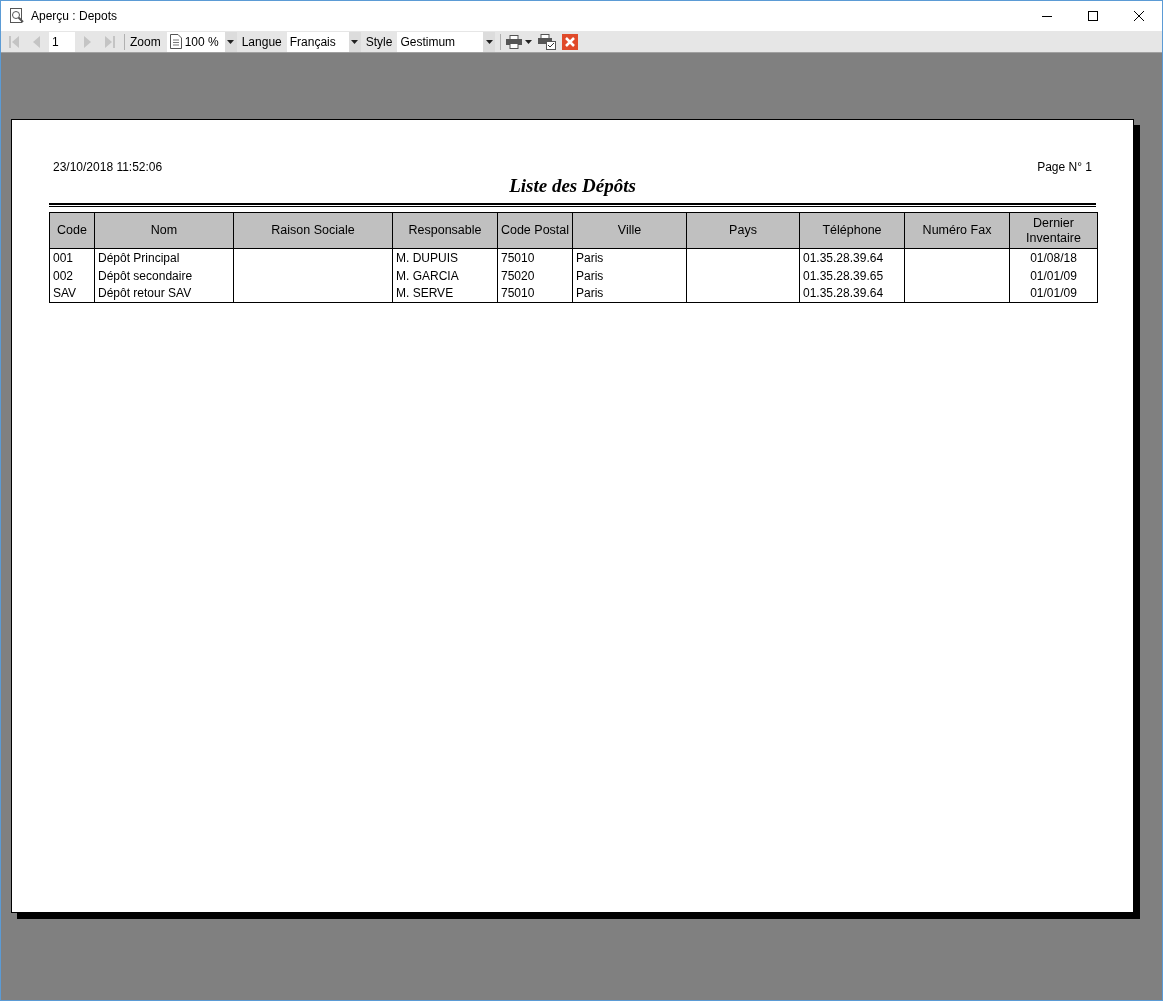 The width and height of the screenshot is (1163, 1001). What do you see at coordinates (743, 230) in the screenshot?
I see `column-header: Pays` at bounding box center [743, 230].